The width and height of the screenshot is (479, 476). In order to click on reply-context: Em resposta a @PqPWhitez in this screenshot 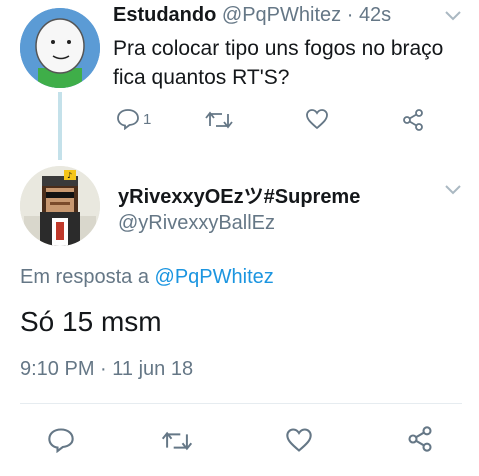, I will do `click(147, 277)`.